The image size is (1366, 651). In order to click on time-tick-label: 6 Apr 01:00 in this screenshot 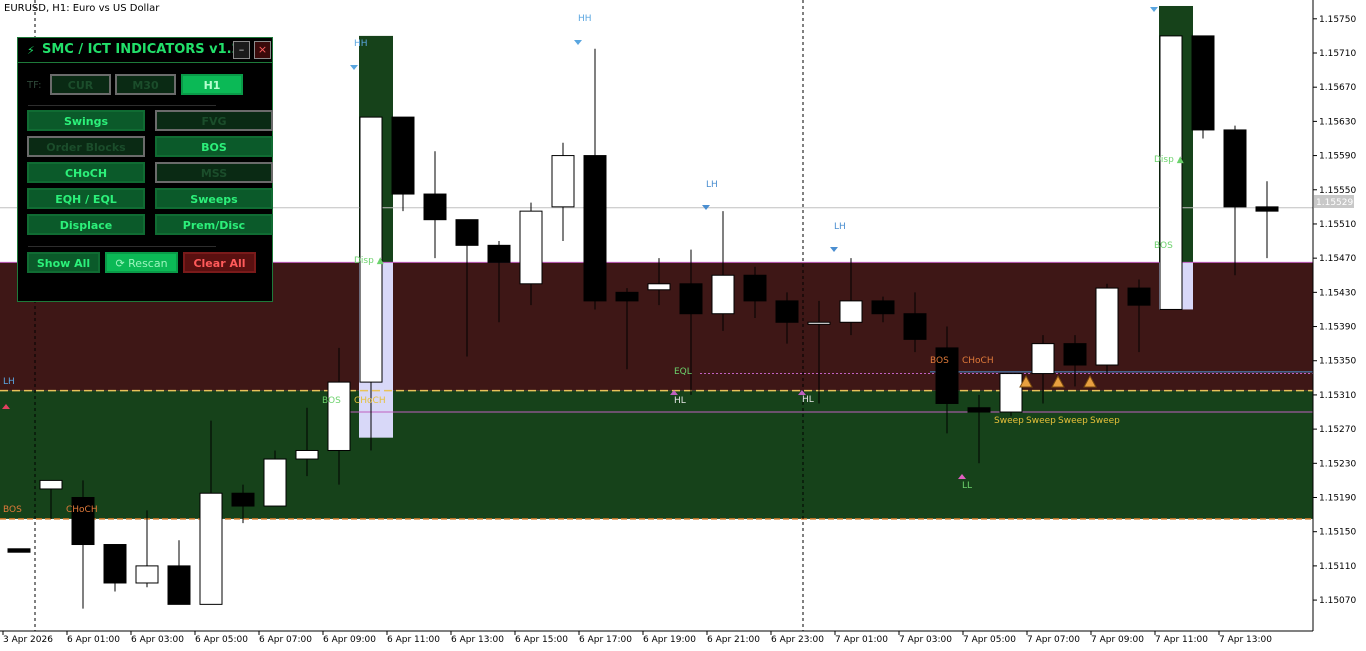, I will do `click(93, 640)`.